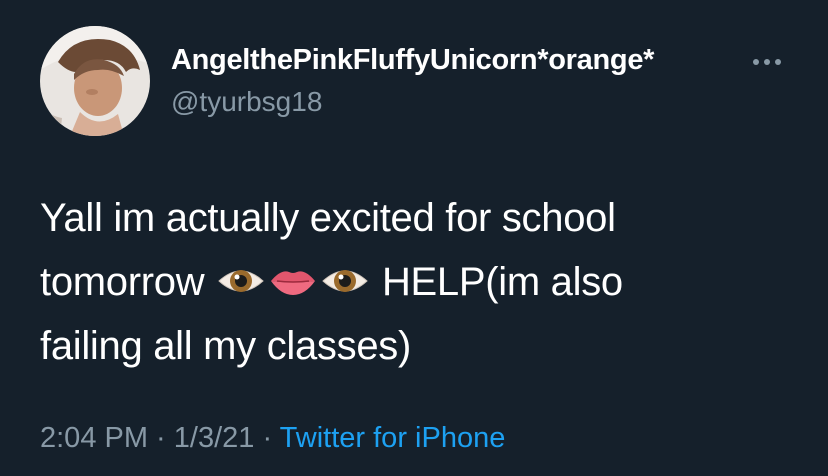 This screenshot has width=828, height=476. What do you see at coordinates (412, 60) in the screenshot?
I see `display-name: AngelthePinkFluffyUnicorn*orange*` at bounding box center [412, 60].